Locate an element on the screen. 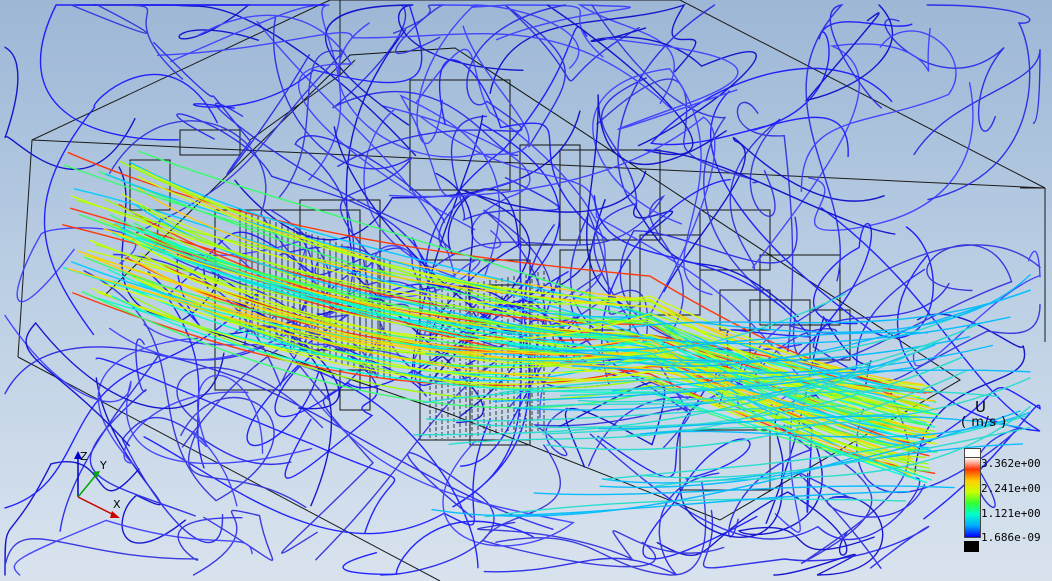 The height and width of the screenshot is (581, 1052). x-arrow-icon is located at coordinates (115, 514).